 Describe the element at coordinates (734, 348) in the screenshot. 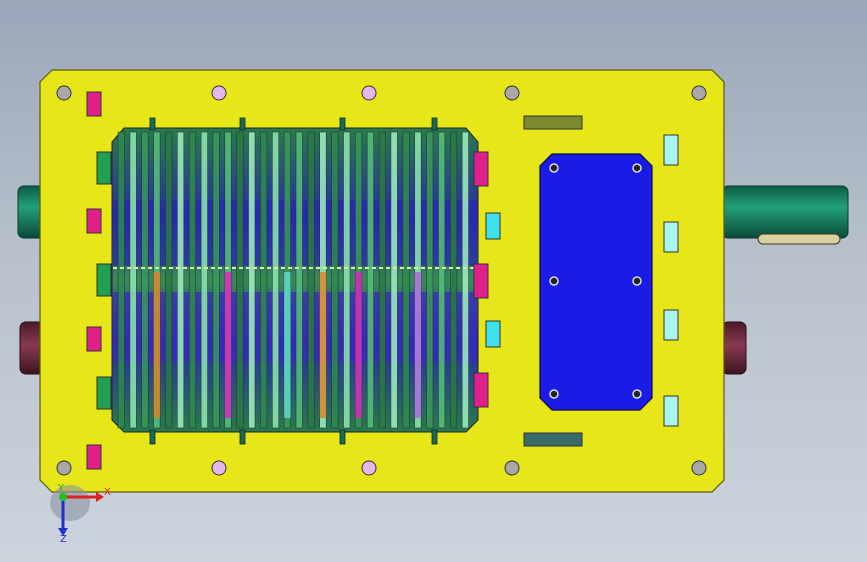

I see `right-lower-boss` at that location.